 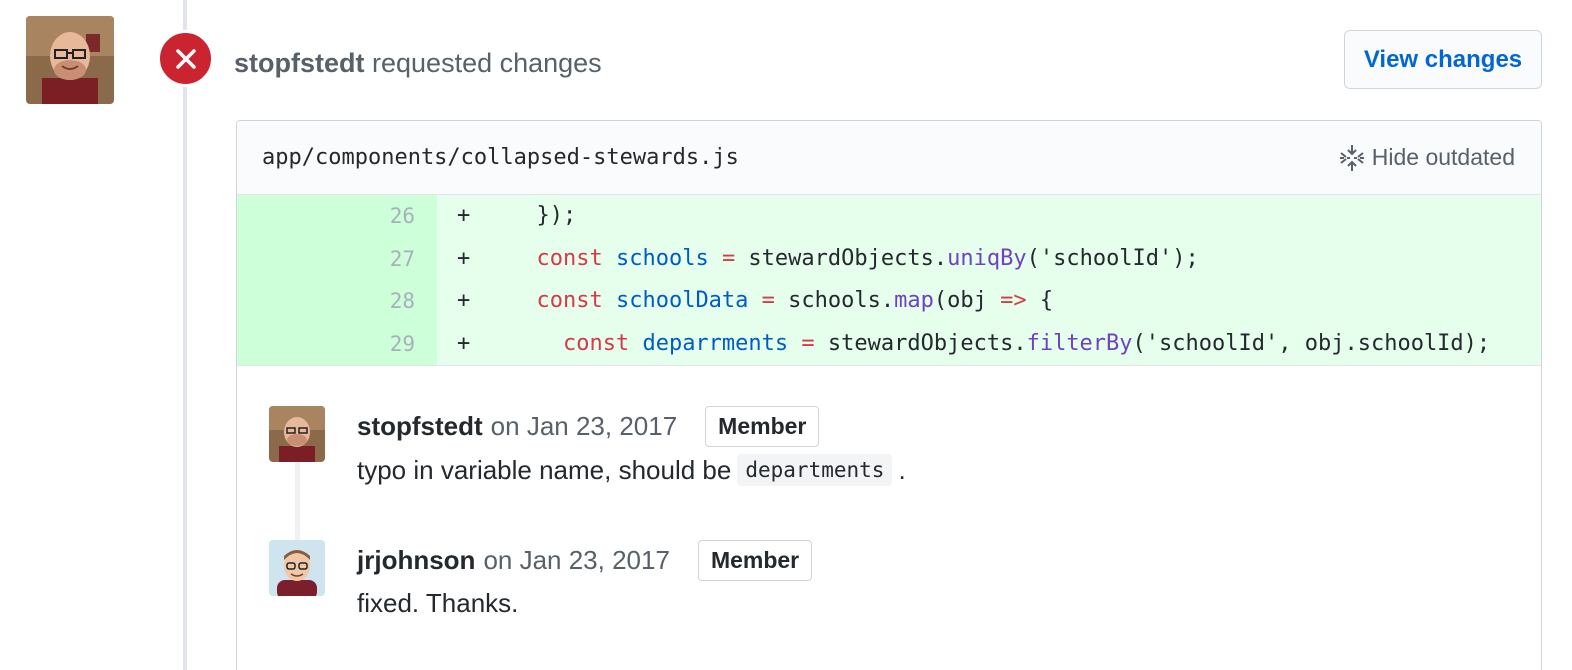 I want to click on view-changes-button: View changes, so click(x=1443, y=59).